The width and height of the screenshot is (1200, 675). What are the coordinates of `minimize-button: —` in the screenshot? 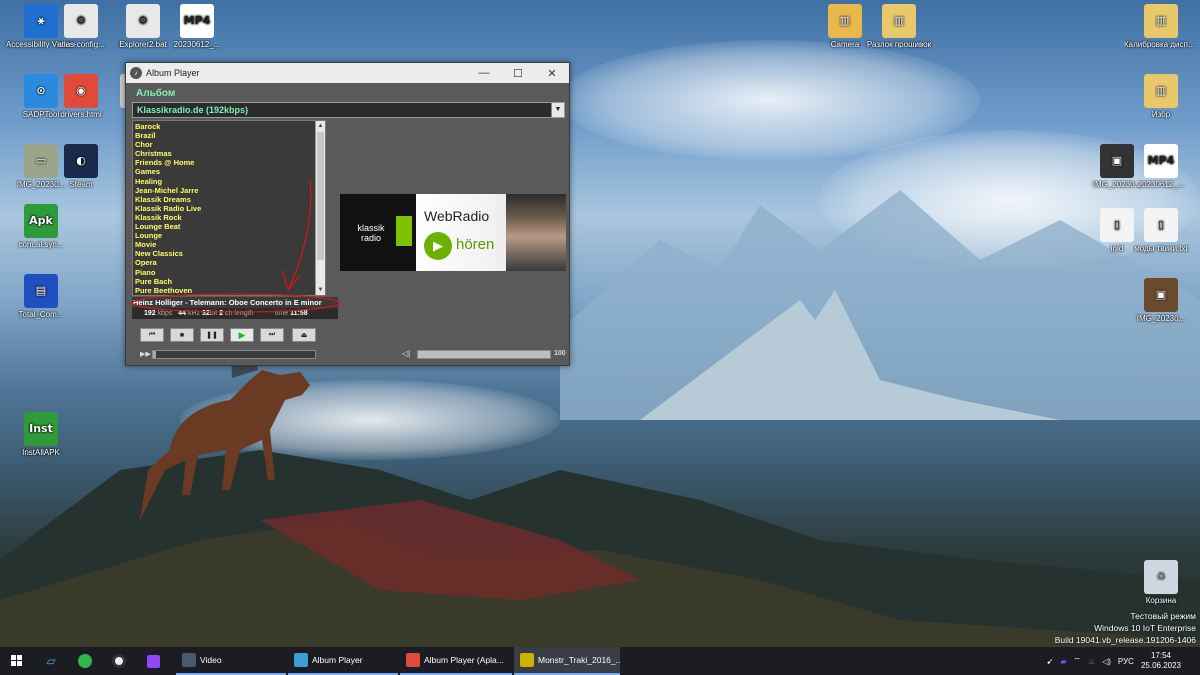 It's located at (484, 73).